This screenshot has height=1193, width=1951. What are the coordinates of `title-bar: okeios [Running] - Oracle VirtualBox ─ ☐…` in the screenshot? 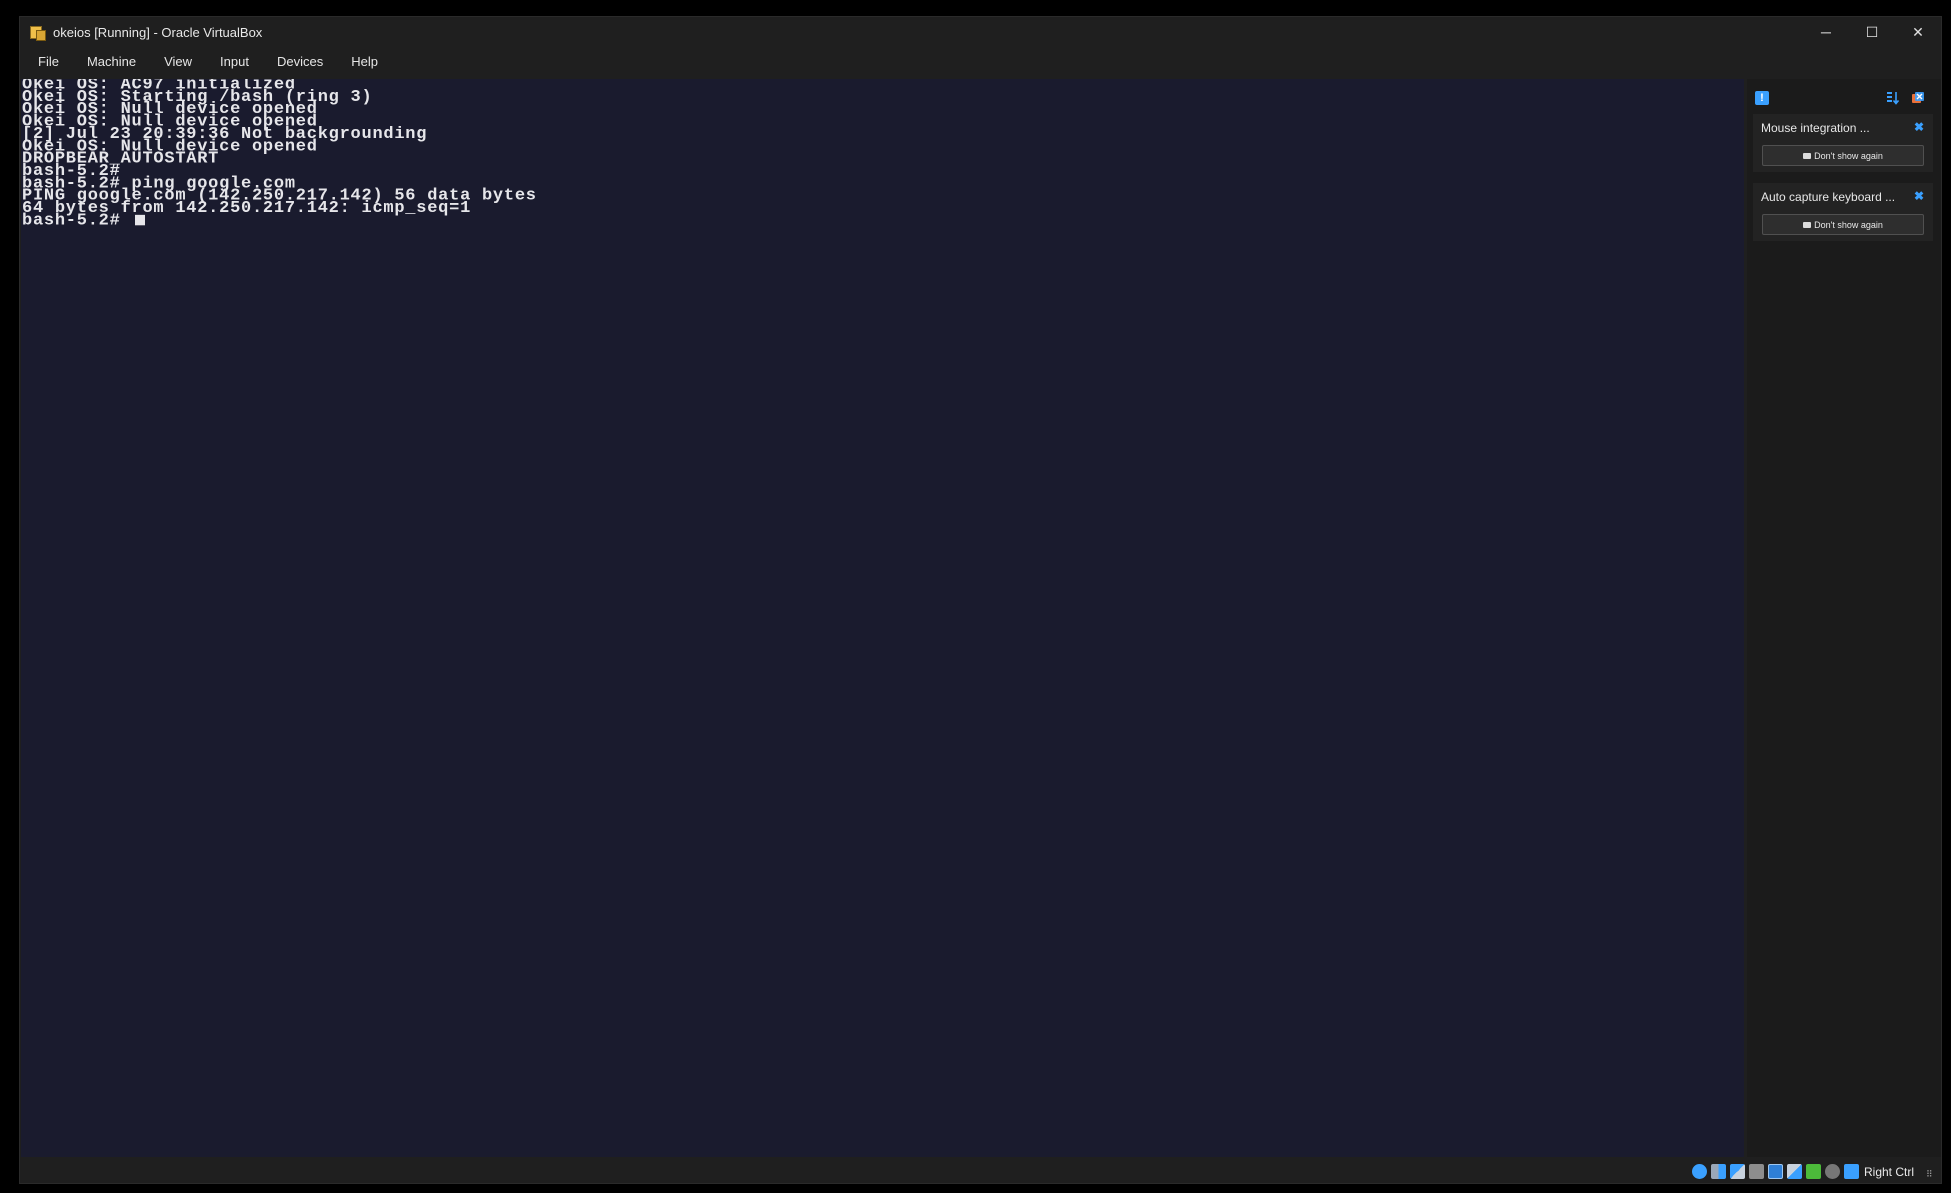 It's located at (980, 32).